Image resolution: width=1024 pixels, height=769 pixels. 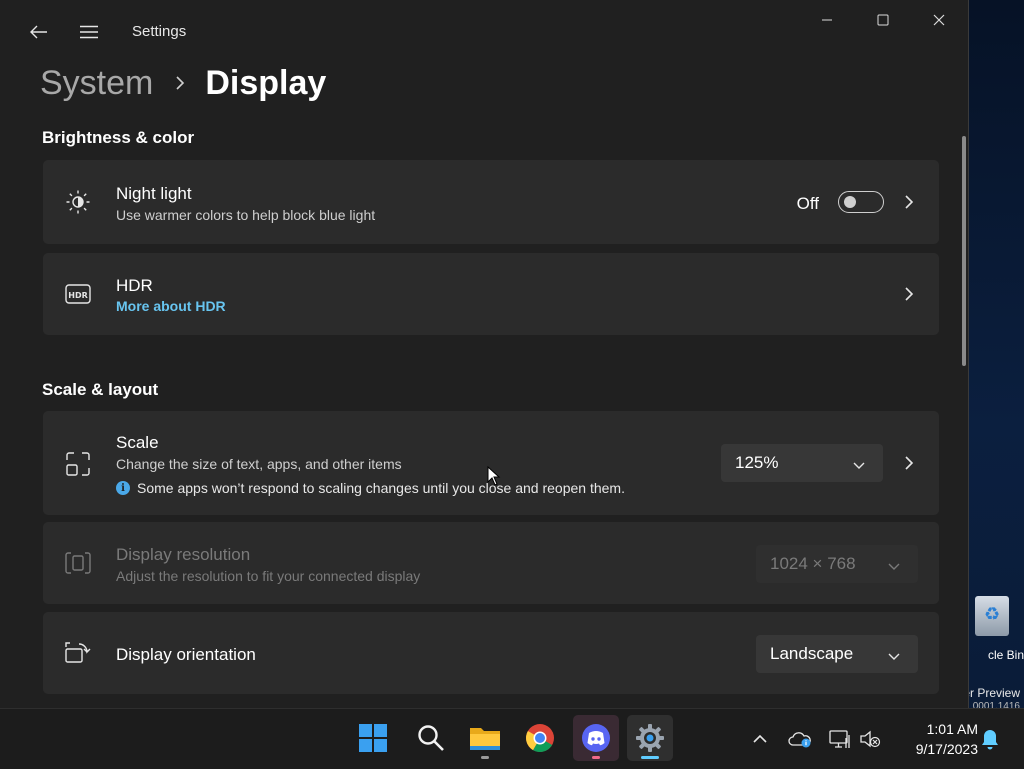 I want to click on hdr-icon: HDR, so click(x=78, y=294).